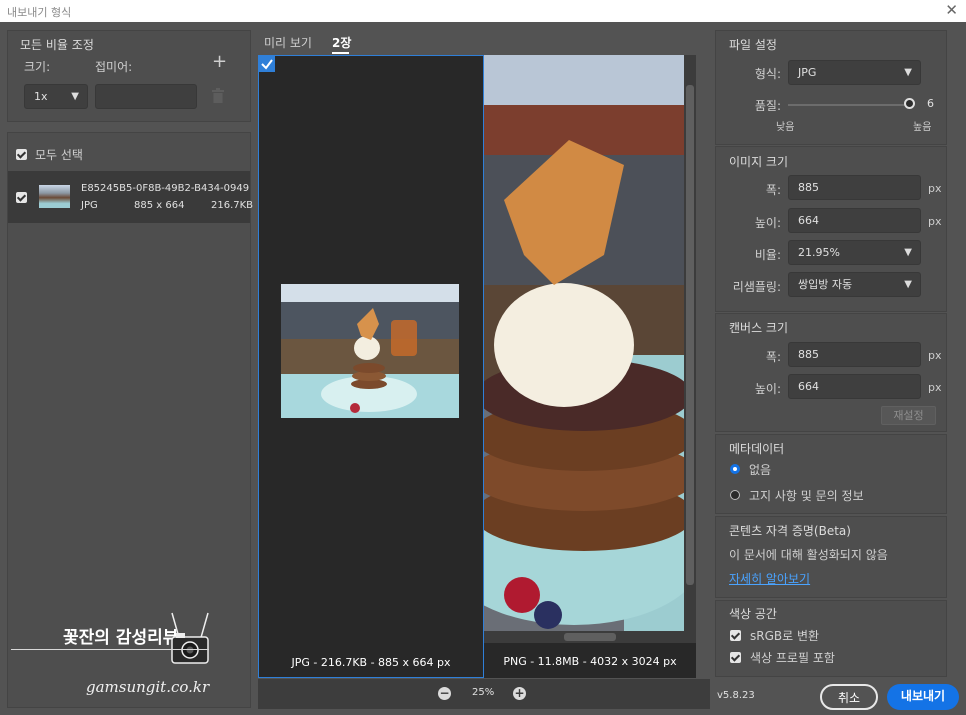  I want to click on ratio-value: 21.95%, so click(819, 252).